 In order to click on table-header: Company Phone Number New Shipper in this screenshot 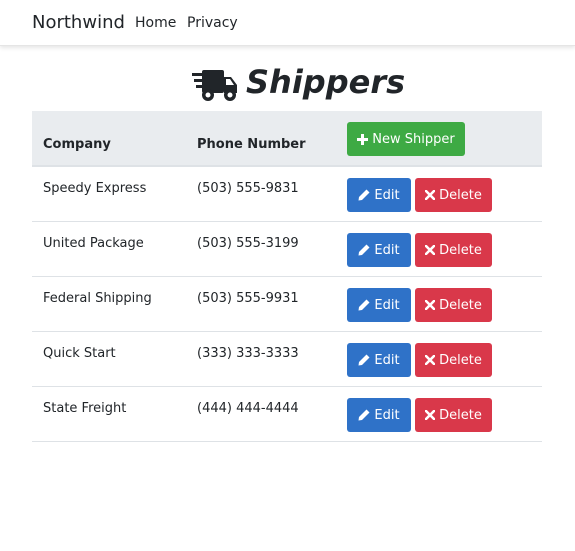, I will do `click(287, 139)`.